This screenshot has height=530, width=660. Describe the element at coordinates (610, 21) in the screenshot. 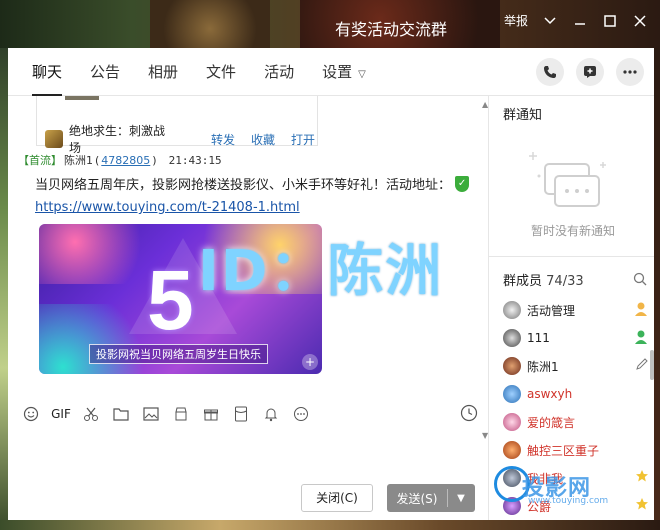

I see `maximize-icon` at that location.